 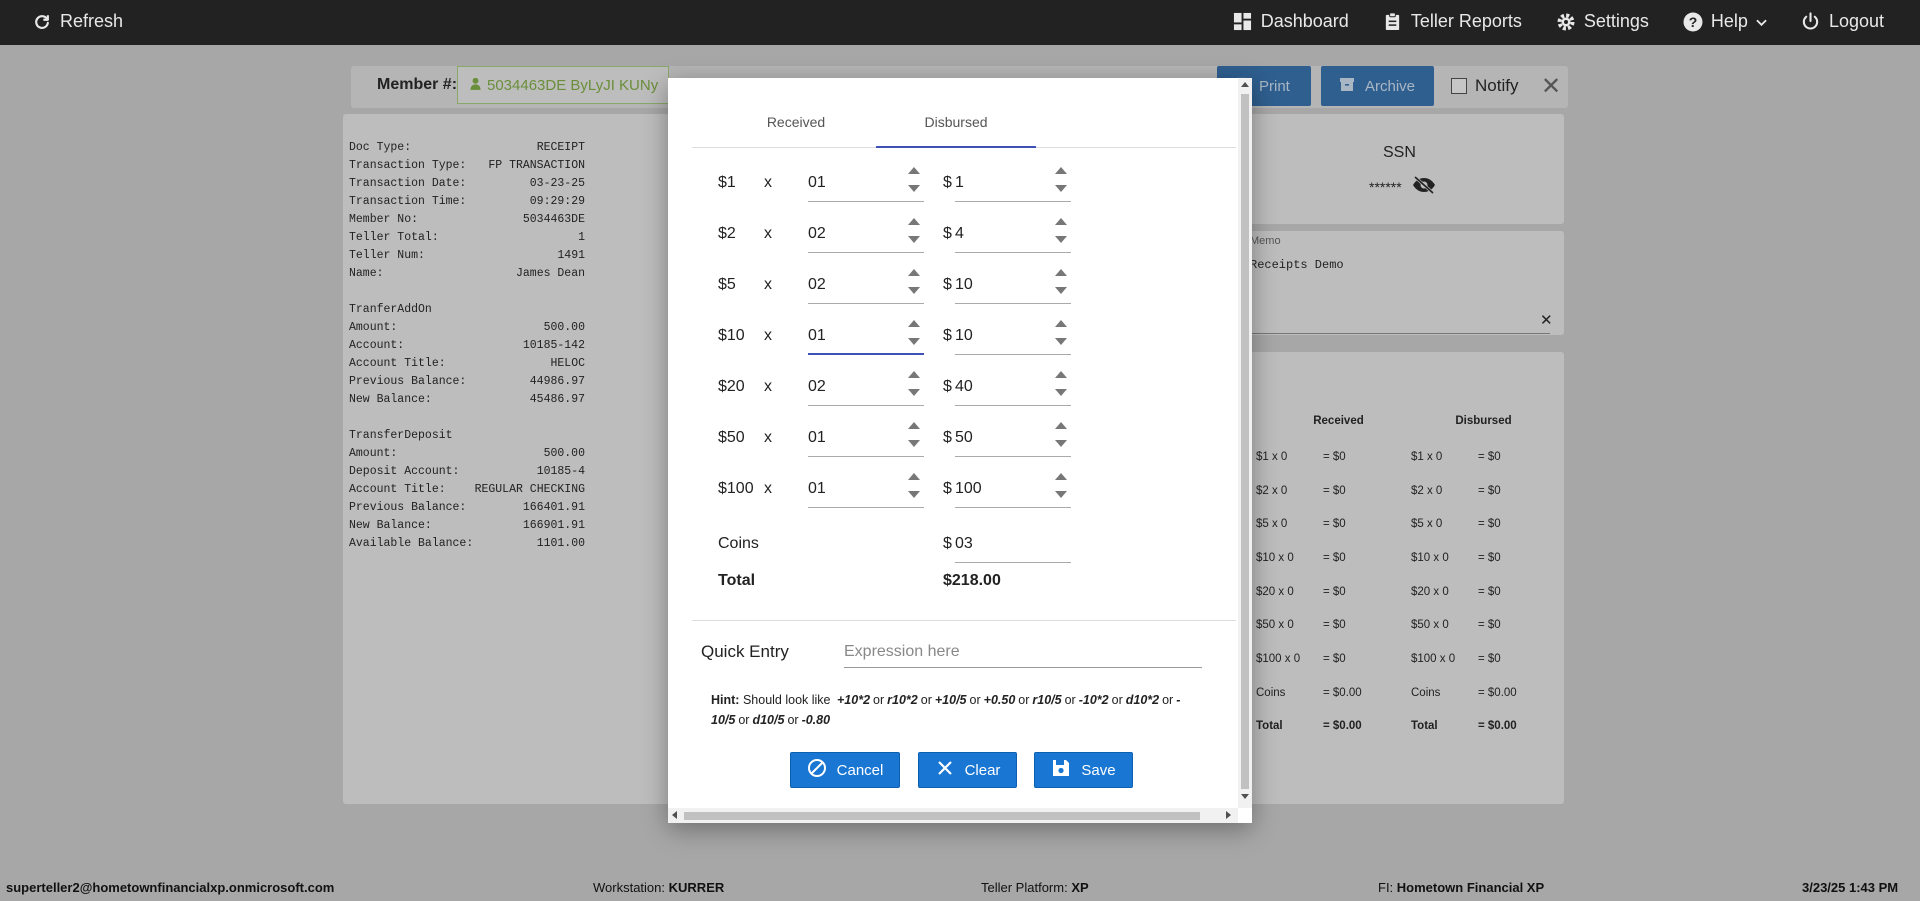 I want to click on receipt-field-value: 5034463DE, so click(x=553, y=219).